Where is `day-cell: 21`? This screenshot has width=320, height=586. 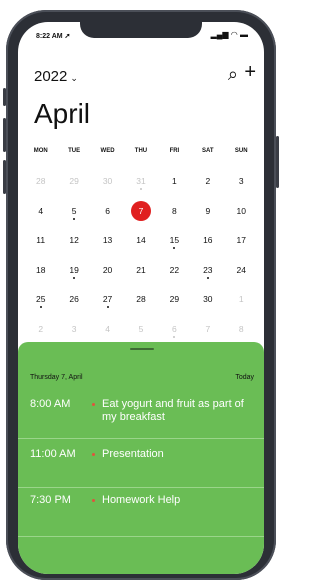
day-cell: 21 is located at coordinates (140, 276).